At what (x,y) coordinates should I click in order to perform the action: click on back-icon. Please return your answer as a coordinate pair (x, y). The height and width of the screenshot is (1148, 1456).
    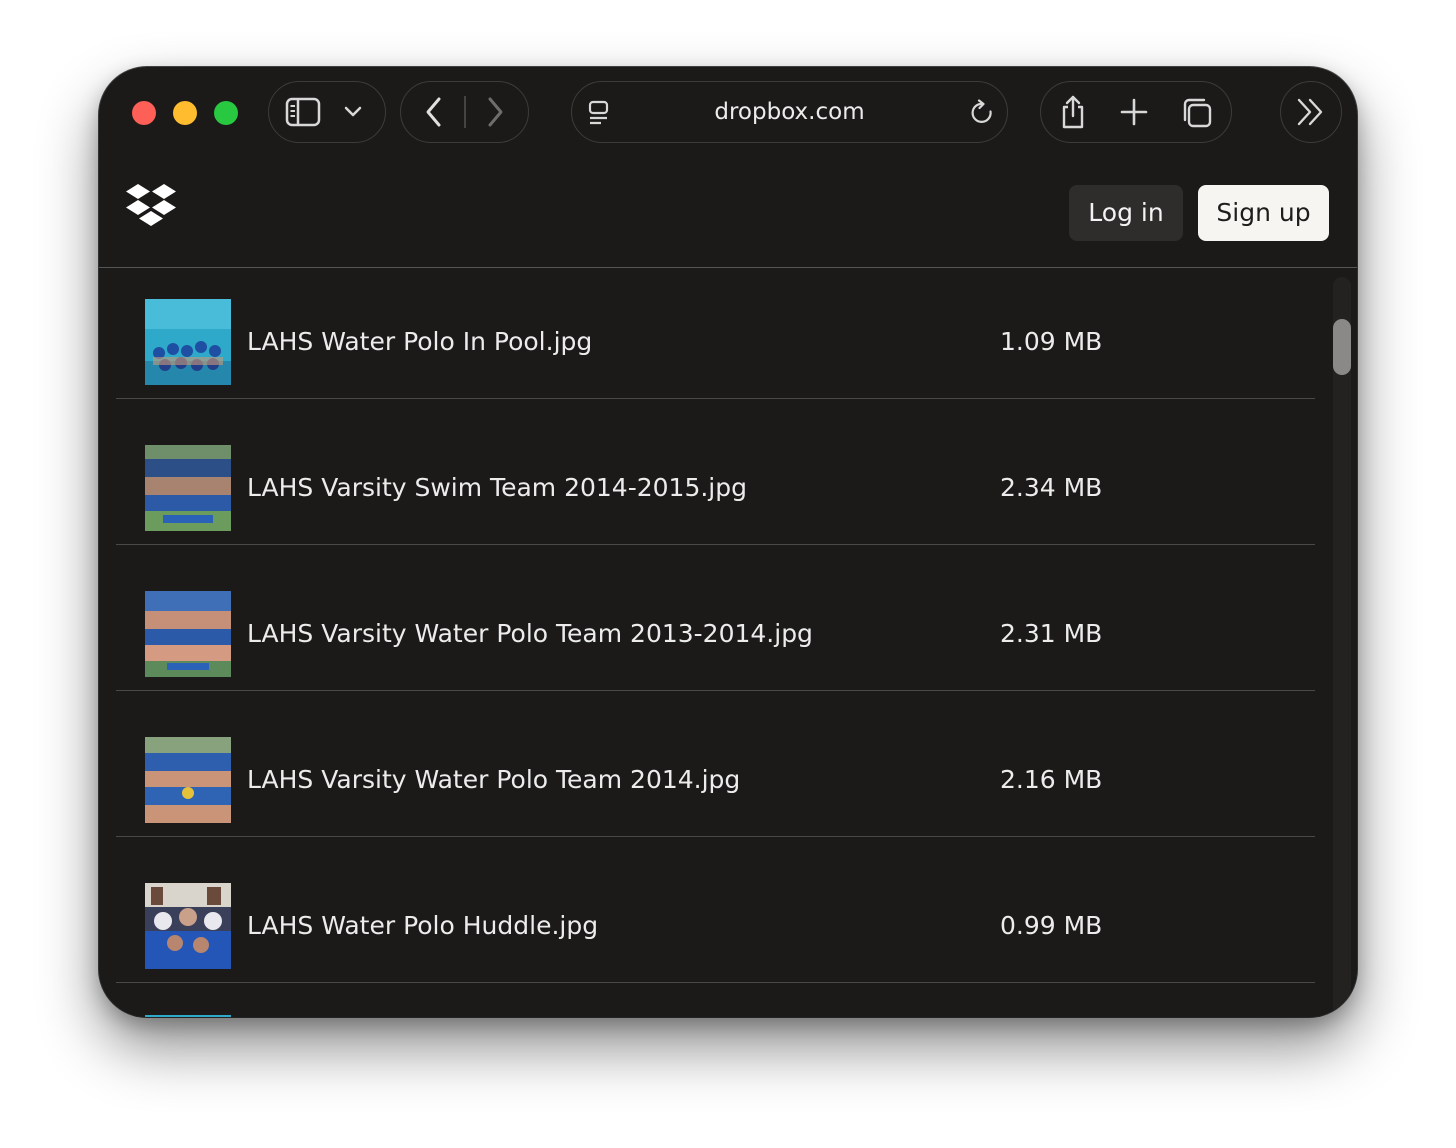
    Looking at the image, I should click on (433, 112).